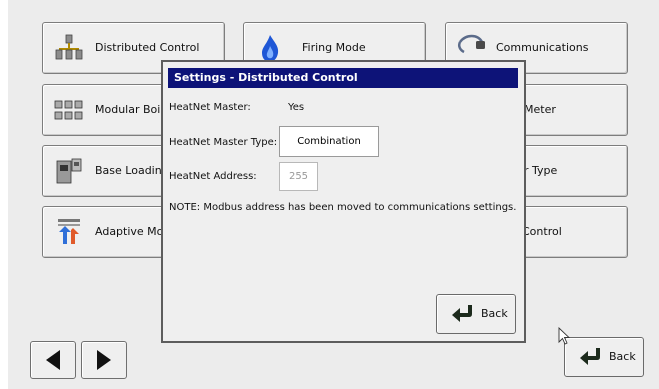 This screenshot has width=659, height=389. I want to click on previous-page-button, so click(53, 360).